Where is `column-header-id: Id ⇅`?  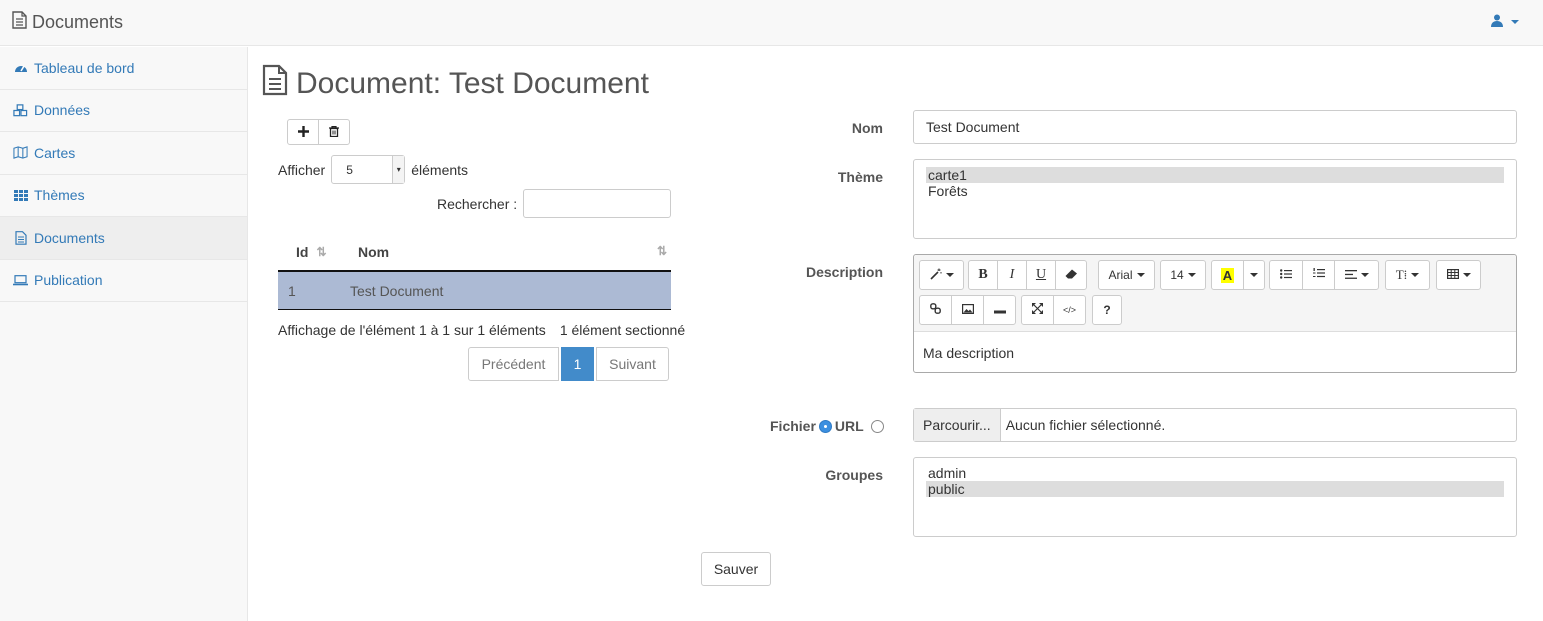
column-header-id: Id ⇅ is located at coordinates (314, 252).